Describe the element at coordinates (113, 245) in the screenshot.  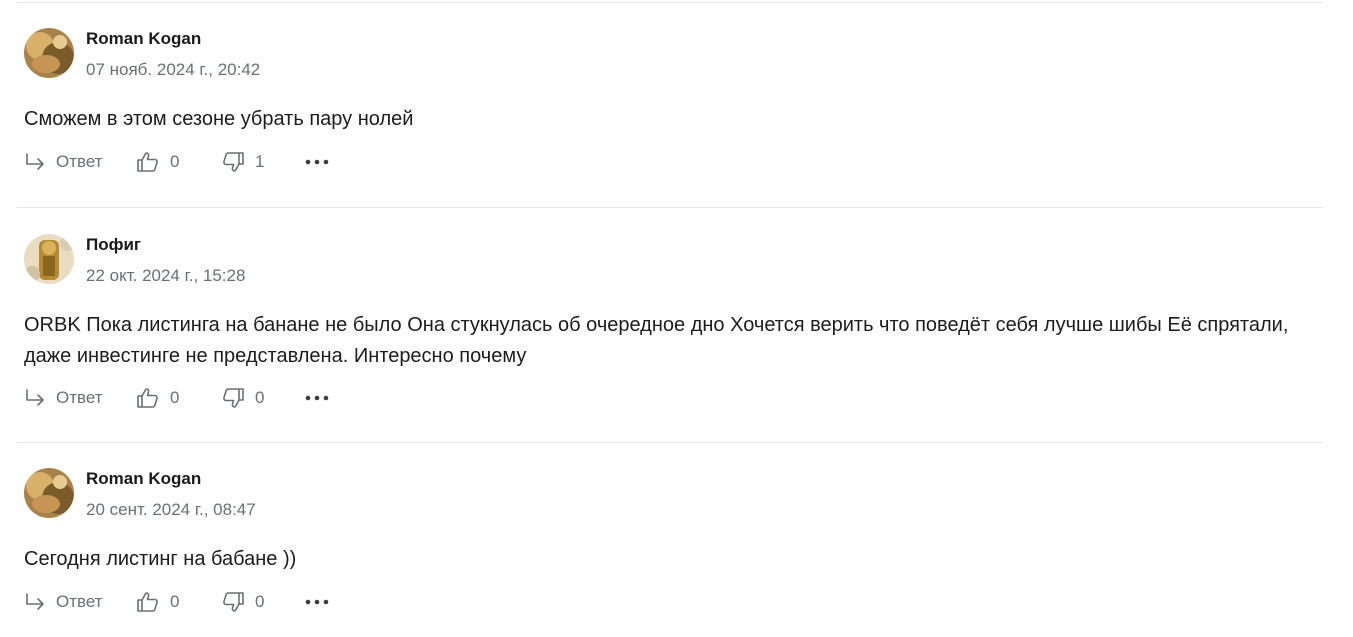
I see `author-name: Пофиг` at that location.